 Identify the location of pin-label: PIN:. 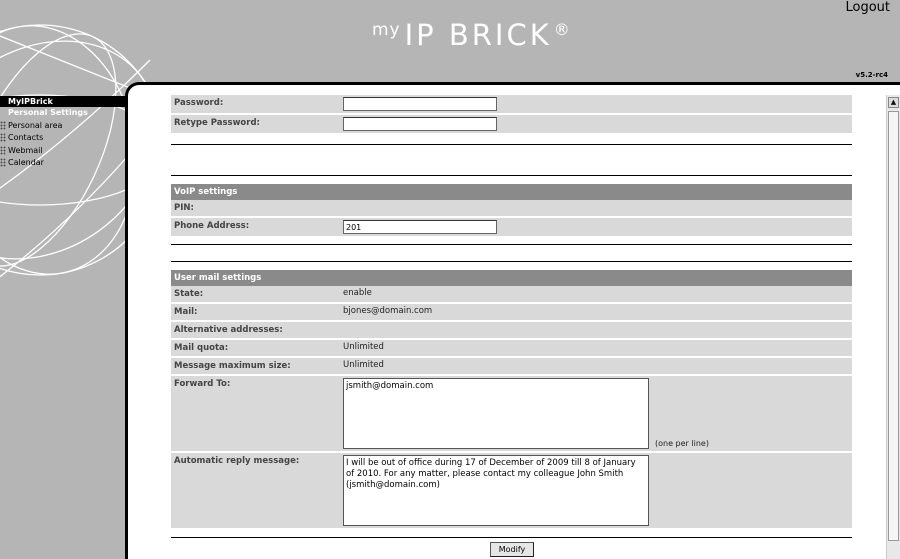
(184, 208).